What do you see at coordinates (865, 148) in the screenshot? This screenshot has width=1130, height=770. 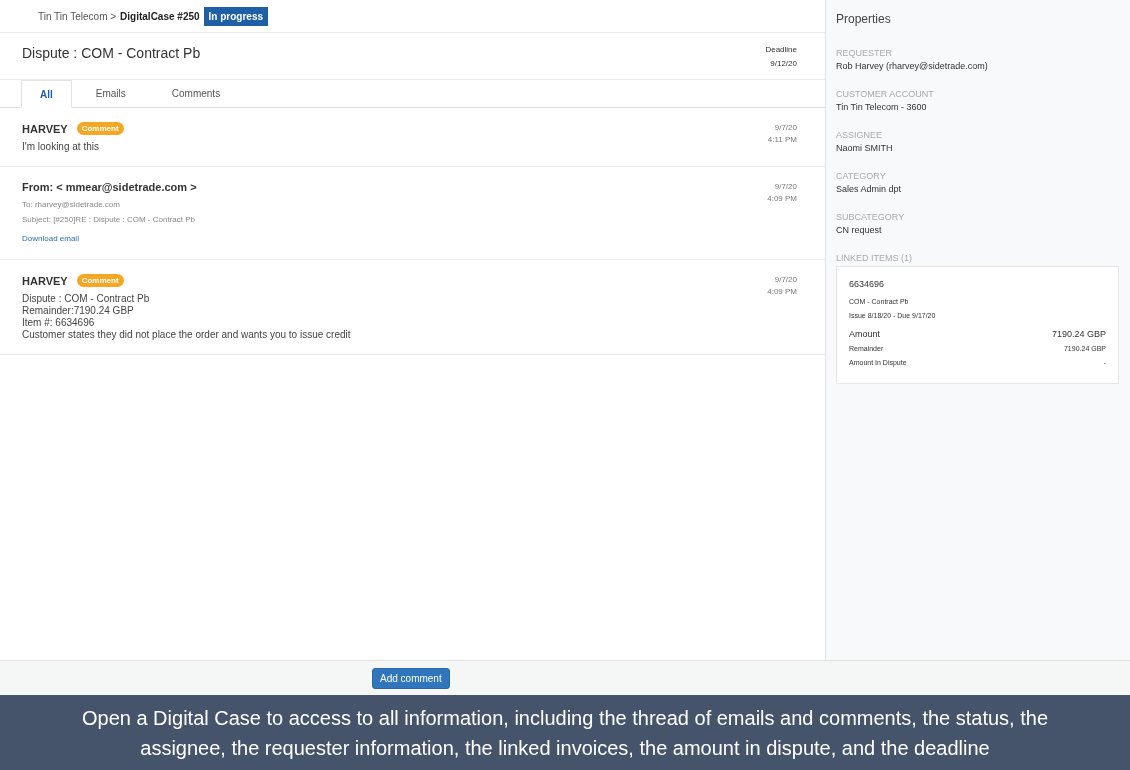 I see `field-value: Naomi SMITH` at bounding box center [865, 148].